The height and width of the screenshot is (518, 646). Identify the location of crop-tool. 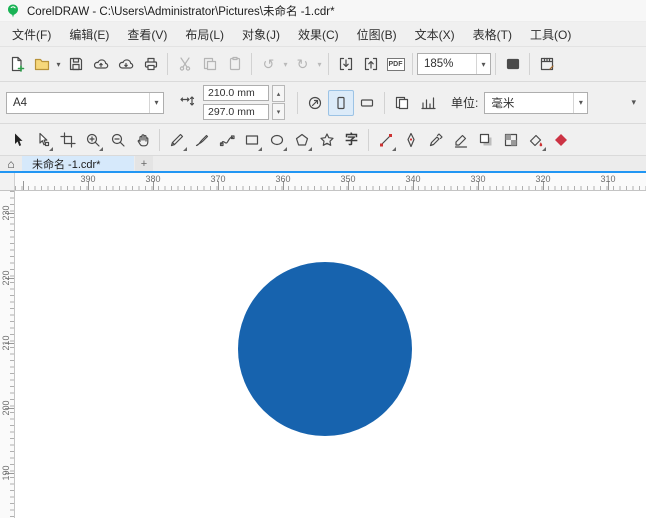
(67, 140).